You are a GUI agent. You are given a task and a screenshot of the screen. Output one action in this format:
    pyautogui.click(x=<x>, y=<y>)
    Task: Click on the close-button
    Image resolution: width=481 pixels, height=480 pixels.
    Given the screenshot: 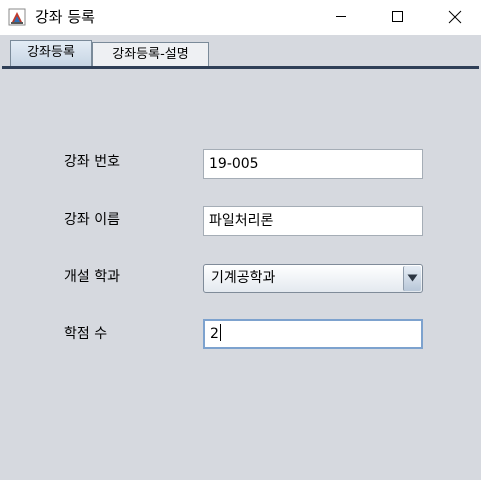 What is the action you would take?
    pyautogui.click(x=455, y=17)
    